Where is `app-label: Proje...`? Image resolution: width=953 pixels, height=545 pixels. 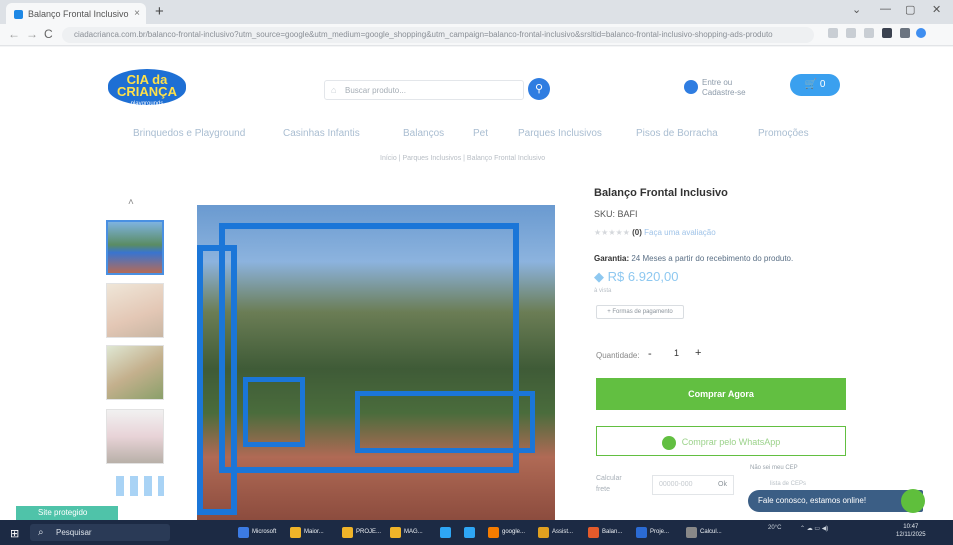
app-label: Proje... is located at coordinates (660, 532).